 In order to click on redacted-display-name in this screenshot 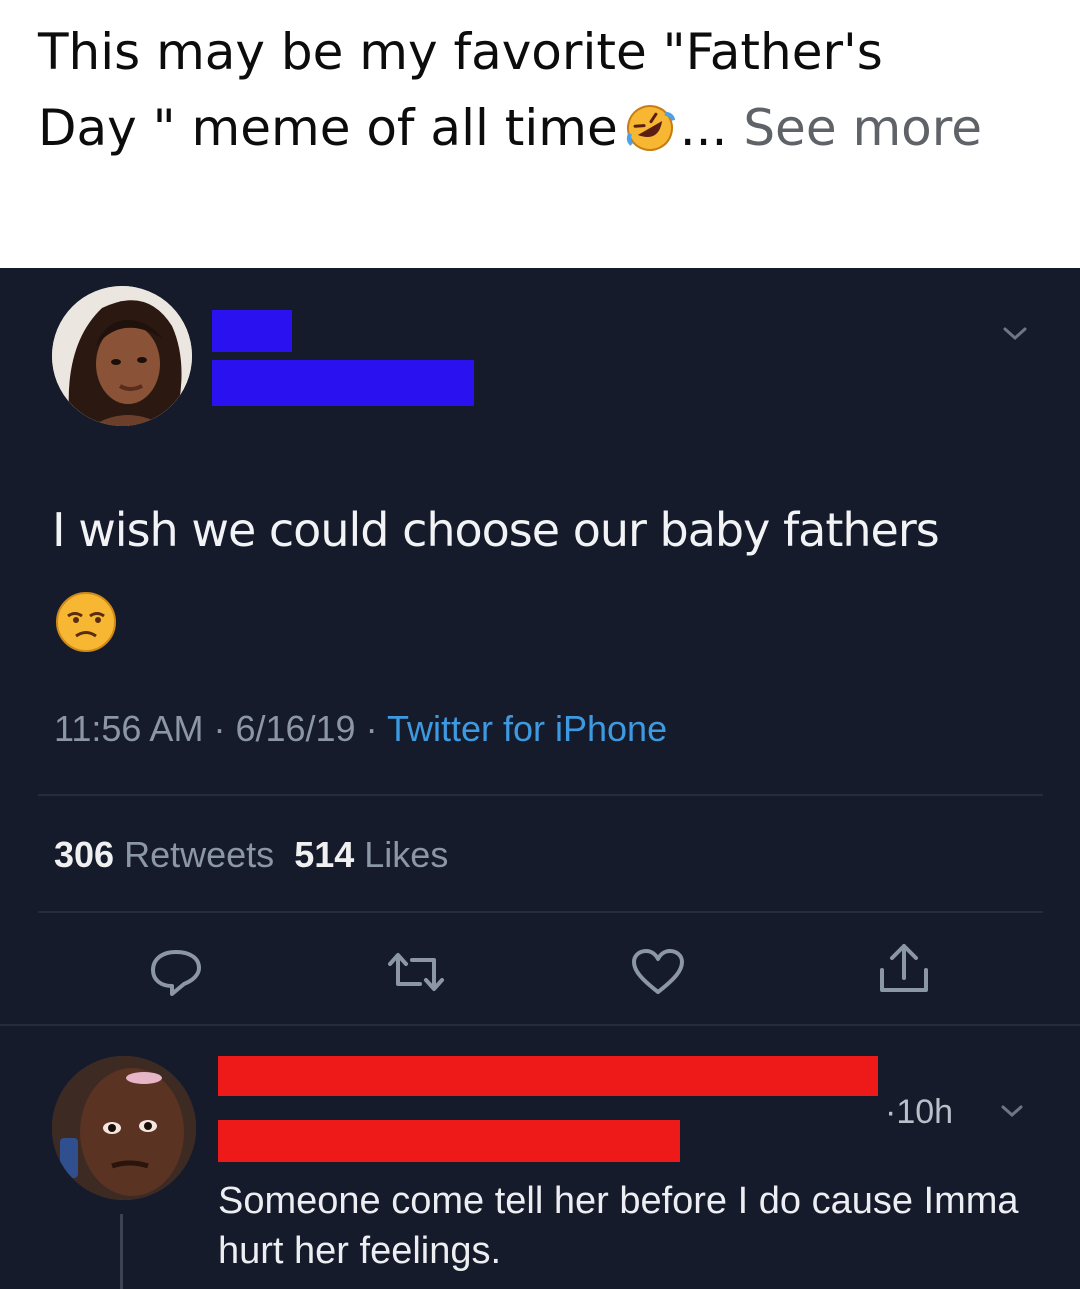, I will do `click(252, 331)`.